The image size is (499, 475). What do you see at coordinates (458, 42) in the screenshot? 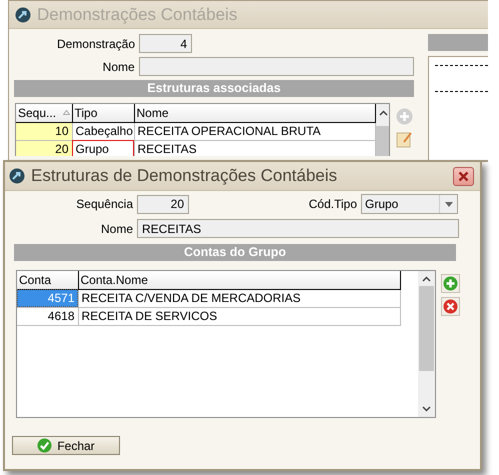
I see `header-bar` at bounding box center [458, 42].